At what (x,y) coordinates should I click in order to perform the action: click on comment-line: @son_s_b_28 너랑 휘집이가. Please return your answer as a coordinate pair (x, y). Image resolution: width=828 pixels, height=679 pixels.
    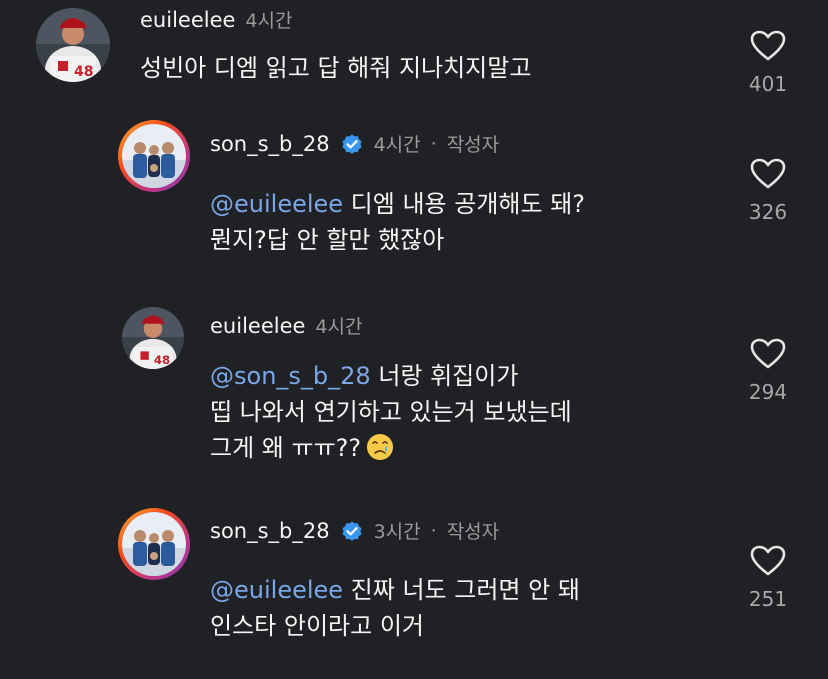
    Looking at the image, I should click on (364, 376).